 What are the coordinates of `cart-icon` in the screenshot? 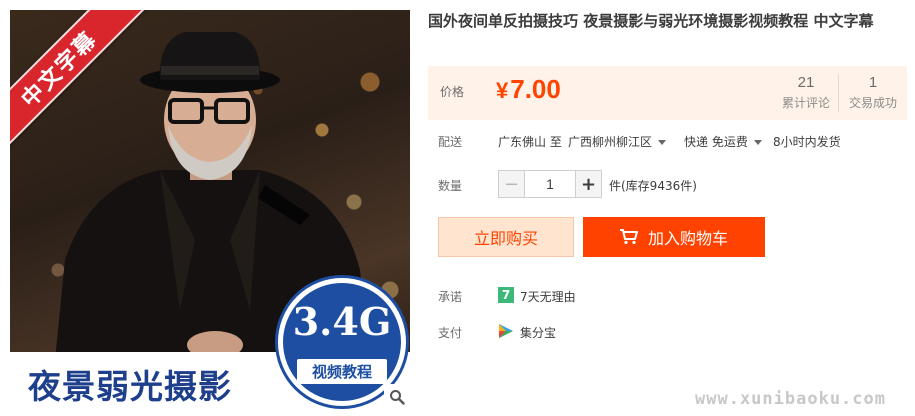 It's located at (628, 237).